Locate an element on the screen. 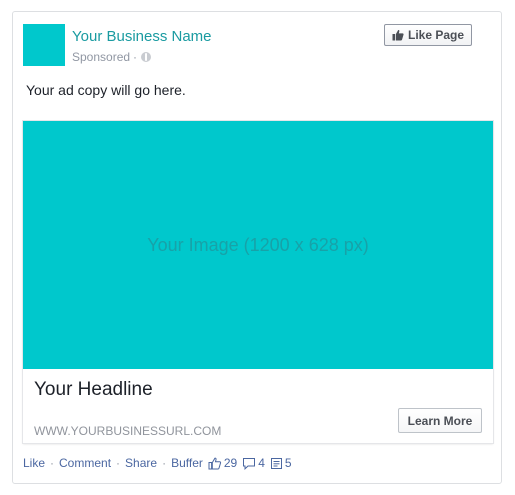 The image size is (515, 495). share-link: Share is located at coordinates (141, 463).